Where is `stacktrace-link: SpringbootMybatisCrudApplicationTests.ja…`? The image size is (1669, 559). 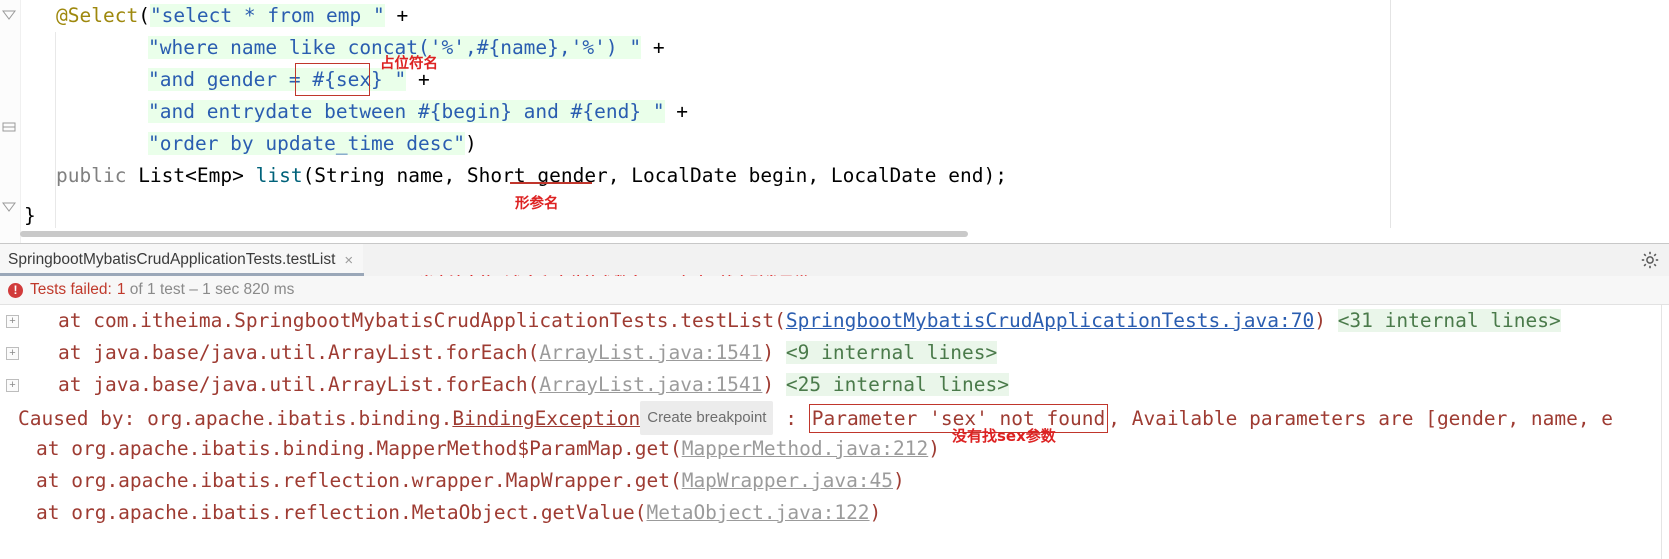
stacktrace-link: SpringbootMybatisCrudApplicationTests.ja… is located at coordinates (1050, 320).